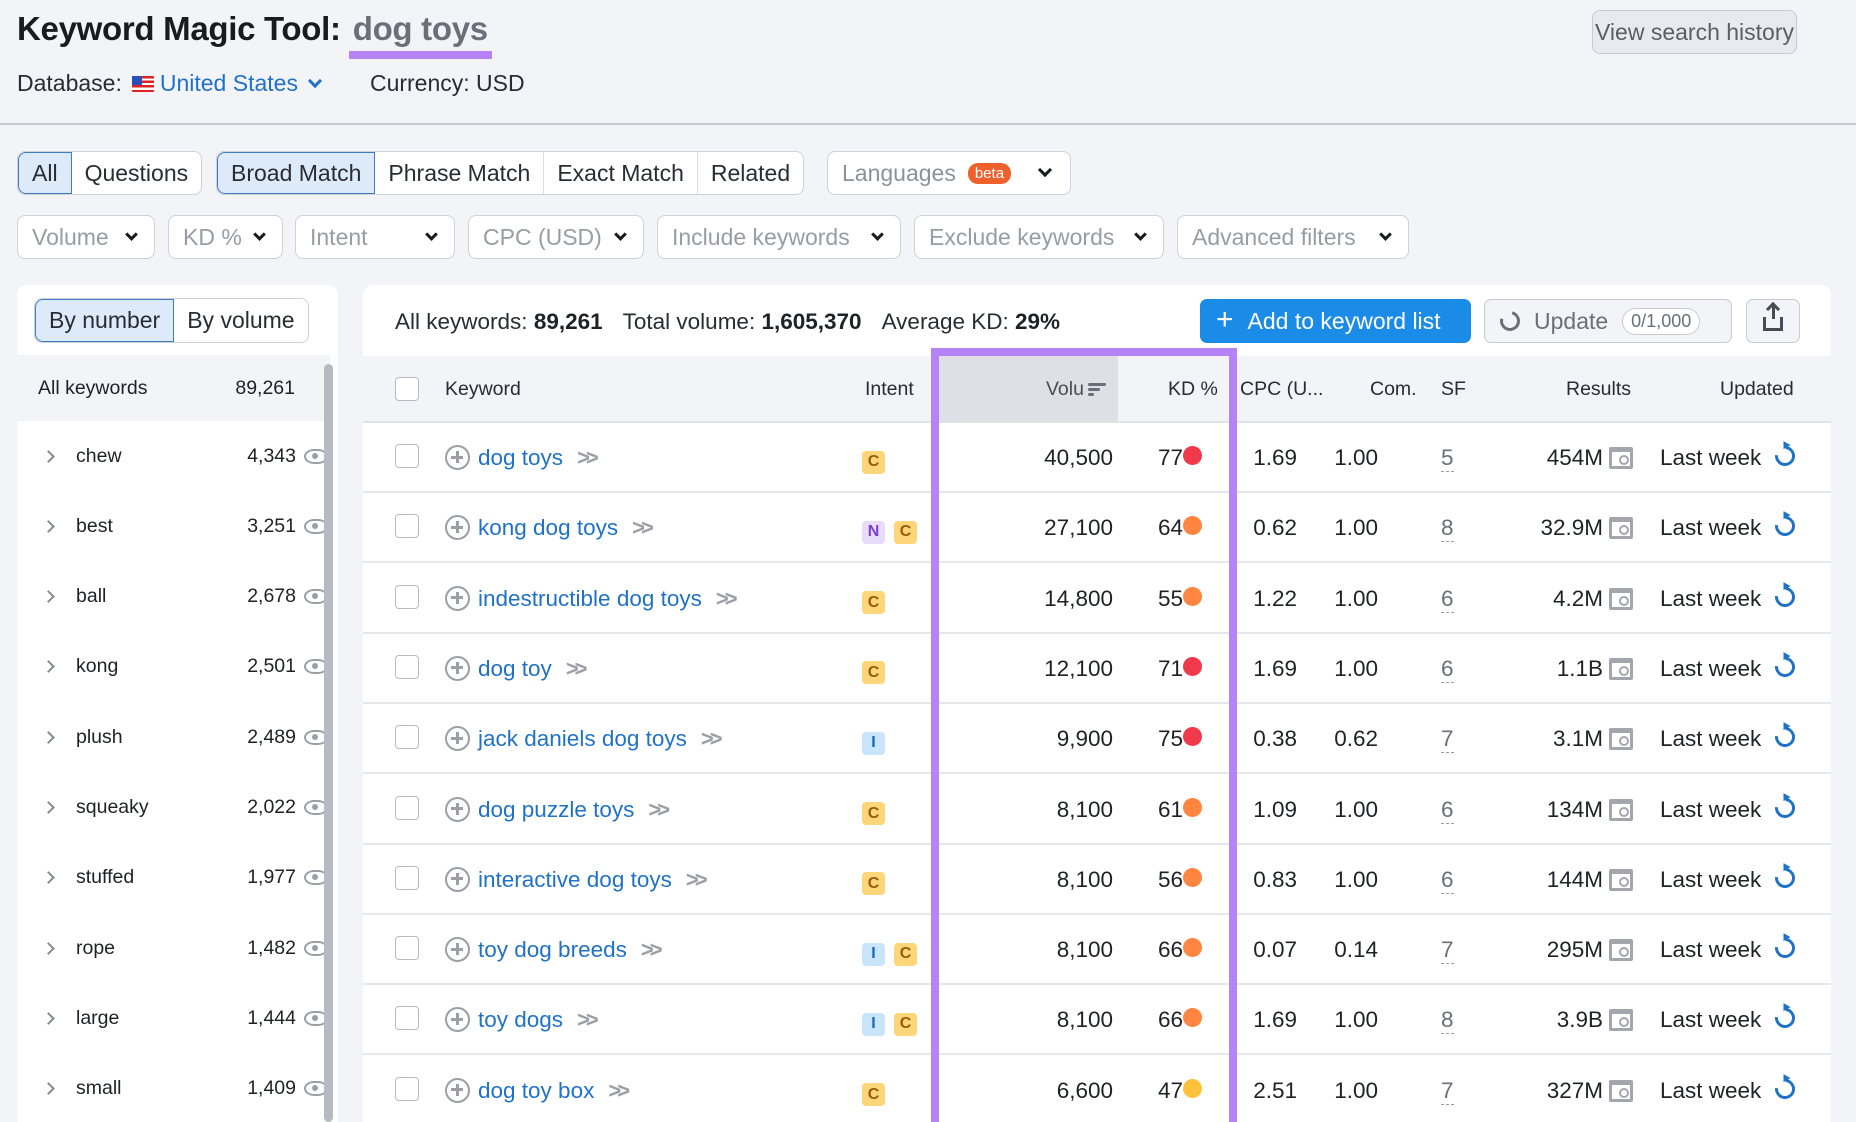  Describe the element at coordinates (173, 597) in the screenshot. I see `keyword-group-item: ball 2,678` at that location.